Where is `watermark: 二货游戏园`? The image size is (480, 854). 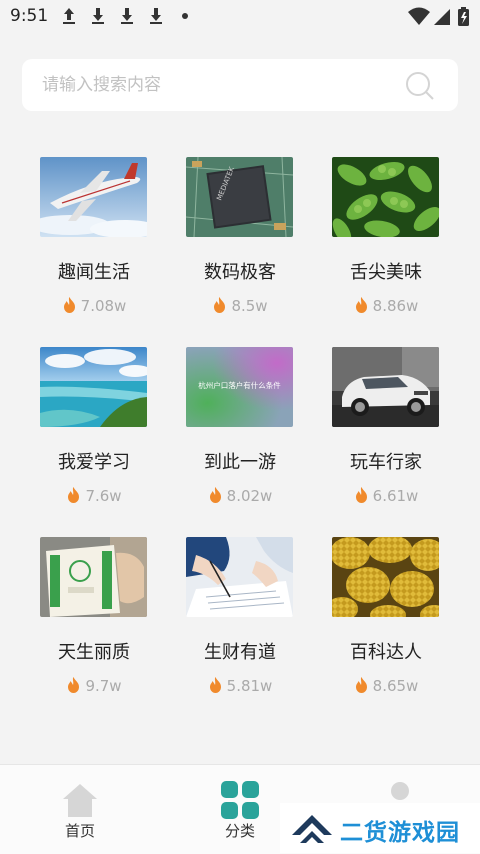 watermark: 二货游戏园 is located at coordinates (380, 828).